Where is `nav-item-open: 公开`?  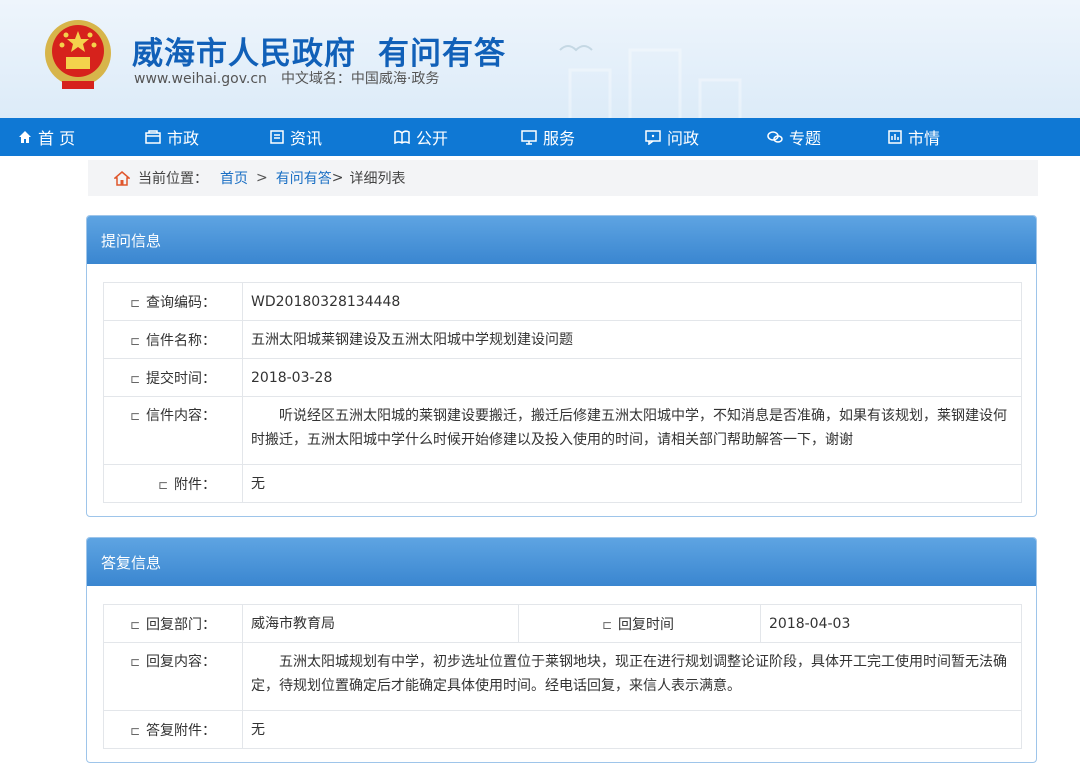
nav-item-open: 公开 is located at coordinates (457, 137).